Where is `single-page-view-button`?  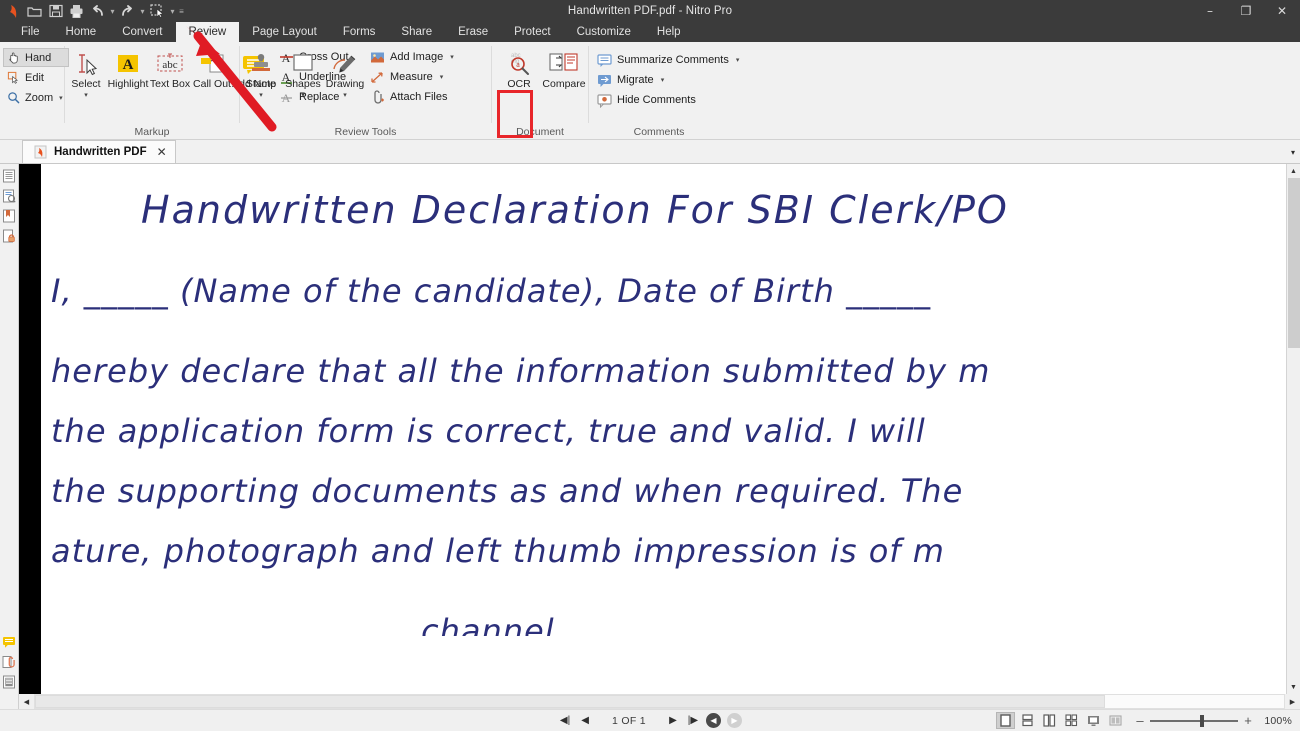
single-page-view-button is located at coordinates (1005, 720).